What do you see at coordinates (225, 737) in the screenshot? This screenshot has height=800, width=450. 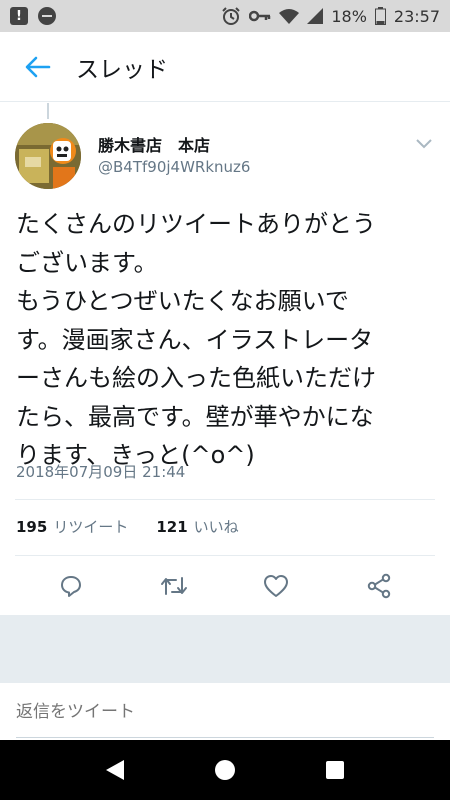 I see `reply-input-underline` at bounding box center [225, 737].